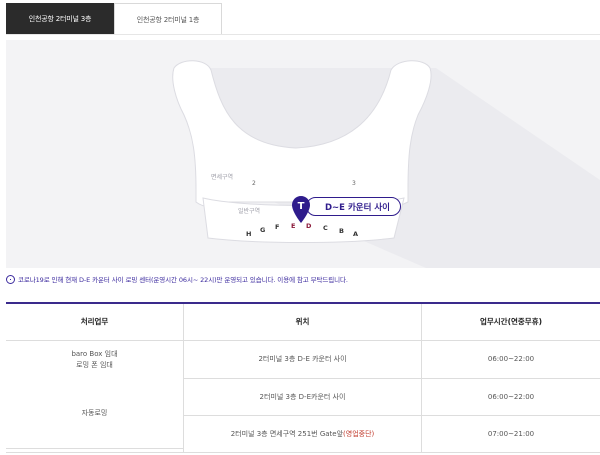 Image resolution: width=600 pixels, height=455 pixels. What do you see at coordinates (303, 34) in the screenshot?
I see `tabs-divider` at bounding box center [303, 34].